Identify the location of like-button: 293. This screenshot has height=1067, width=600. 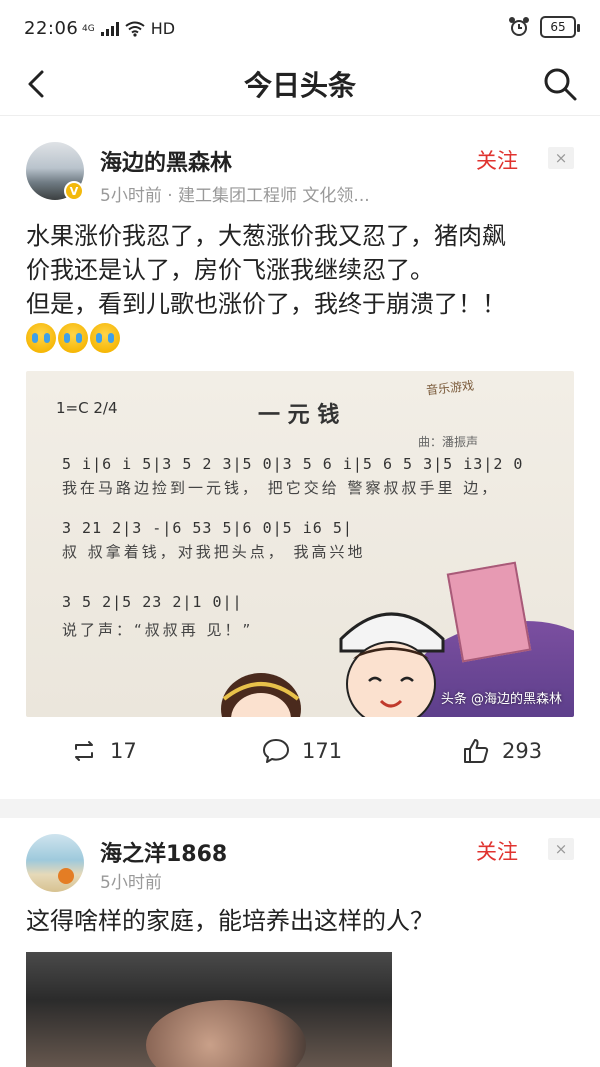
(502, 751).